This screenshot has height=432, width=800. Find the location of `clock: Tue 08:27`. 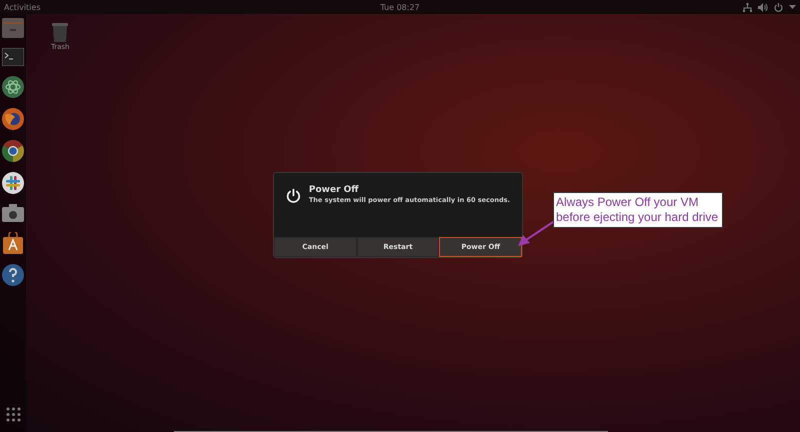

clock: Tue 08:27 is located at coordinates (400, 7).